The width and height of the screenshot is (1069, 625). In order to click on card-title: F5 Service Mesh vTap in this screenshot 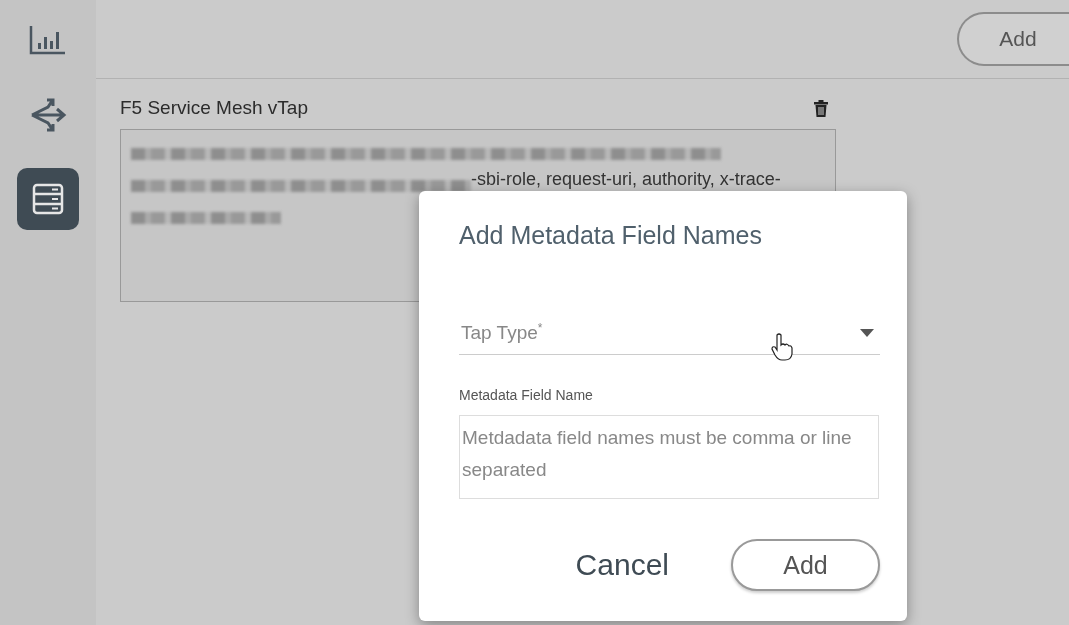, I will do `click(214, 108)`.